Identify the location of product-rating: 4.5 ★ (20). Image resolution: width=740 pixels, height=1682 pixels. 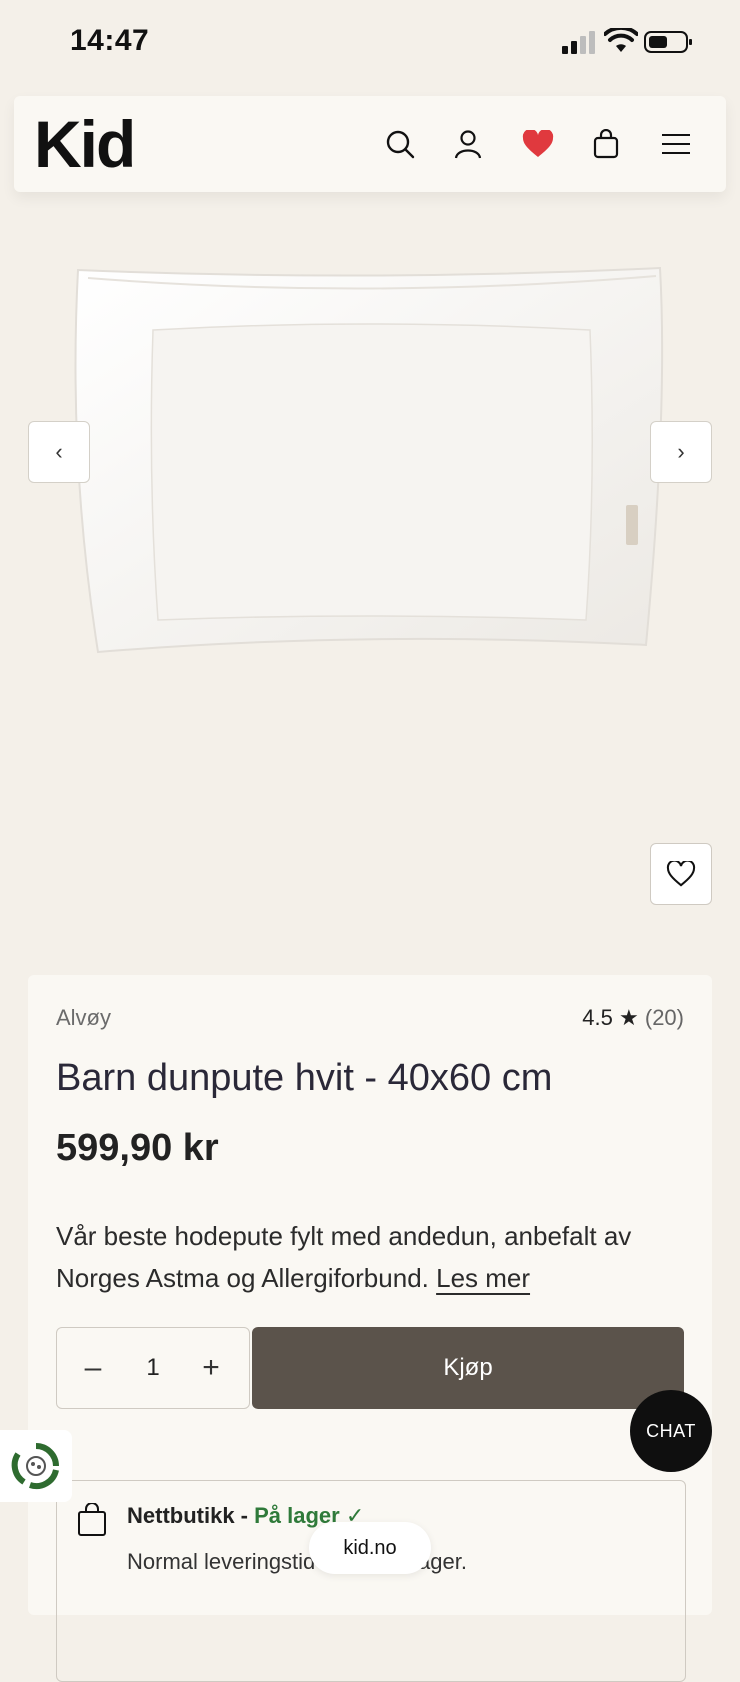
(633, 1018).